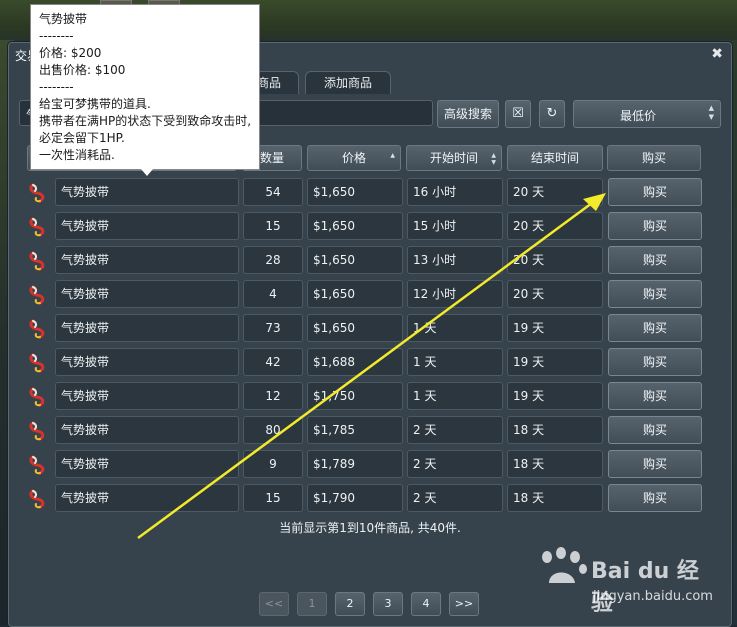  I want to click on table-row: 气势披带 54 $1,650 16 小时 20 天购买, so click(370, 193).